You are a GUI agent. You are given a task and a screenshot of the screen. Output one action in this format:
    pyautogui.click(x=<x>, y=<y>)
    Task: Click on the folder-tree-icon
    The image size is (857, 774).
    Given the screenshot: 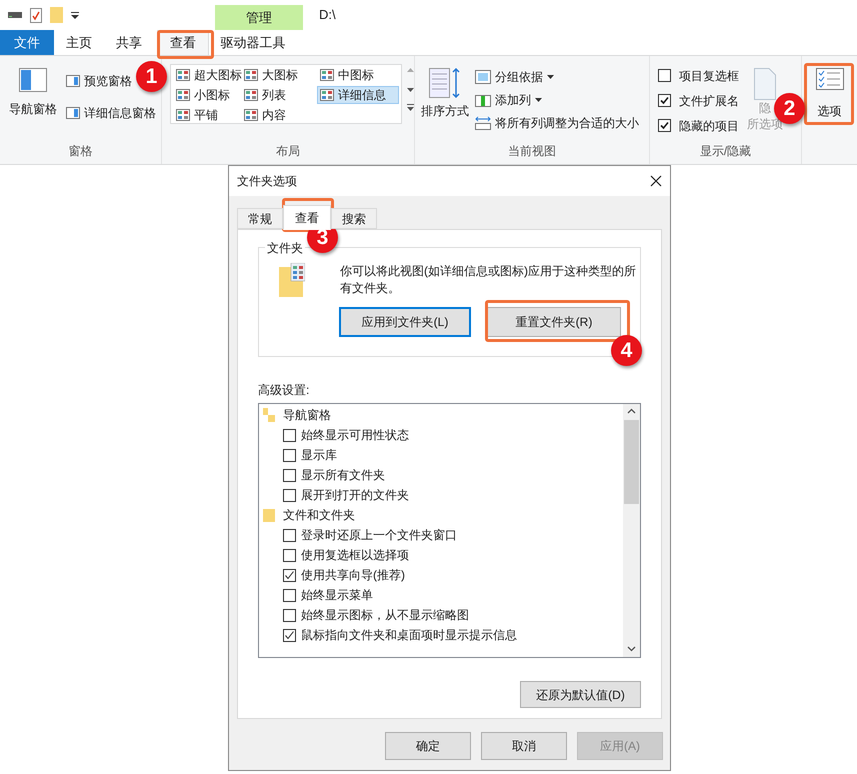 What is the action you would take?
    pyautogui.click(x=269, y=415)
    